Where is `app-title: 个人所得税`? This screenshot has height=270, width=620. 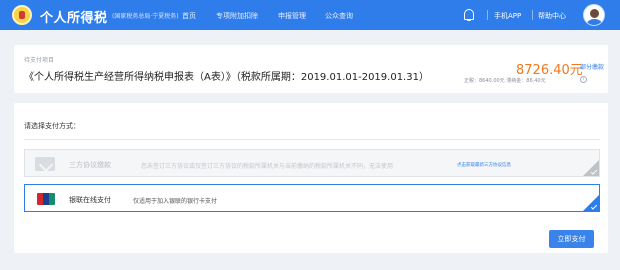 app-title: 个人所得税 is located at coordinates (74, 18).